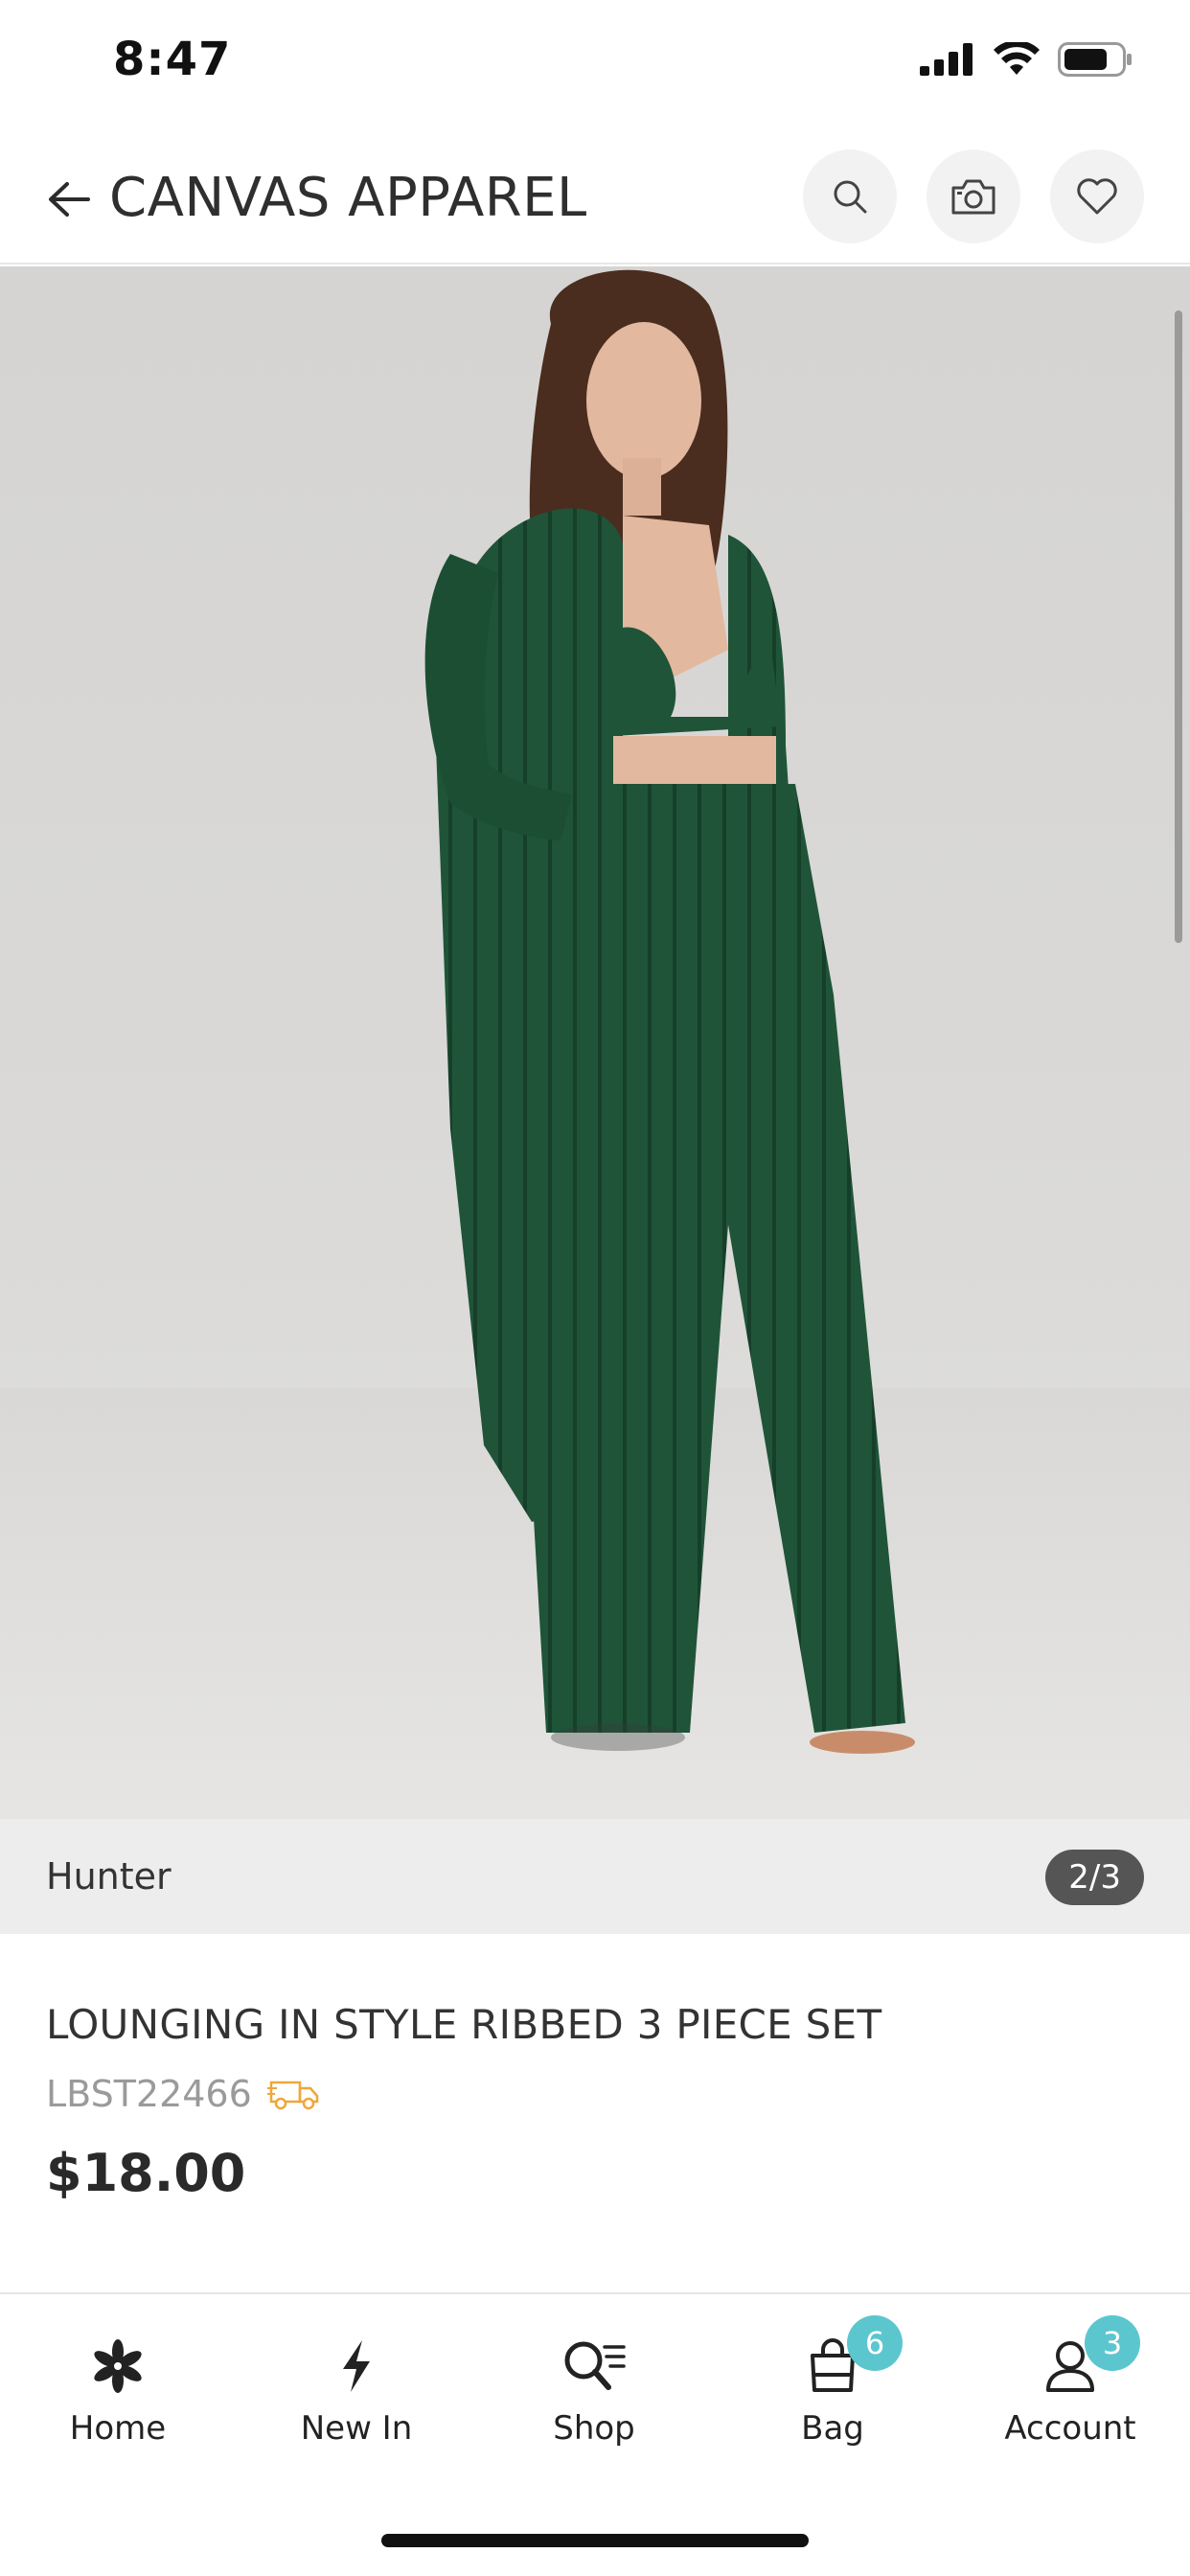  I want to click on camera-icon, so click(973, 197).